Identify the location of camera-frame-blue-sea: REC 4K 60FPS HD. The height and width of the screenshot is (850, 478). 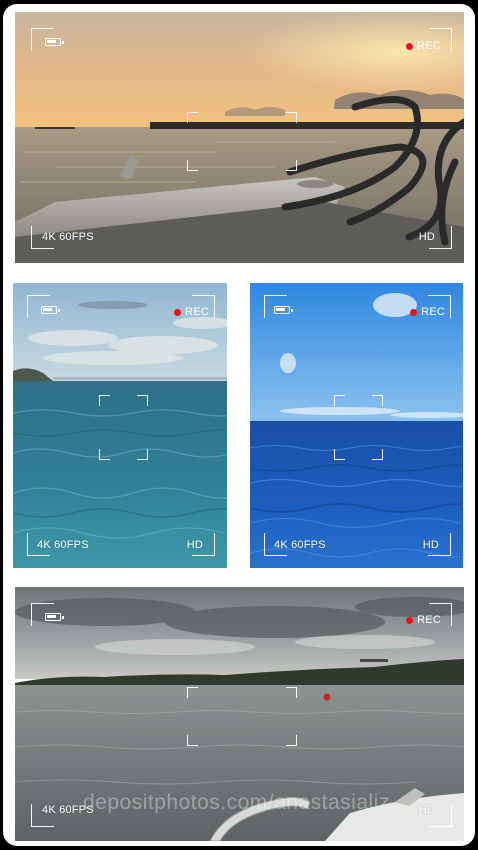
(356, 425).